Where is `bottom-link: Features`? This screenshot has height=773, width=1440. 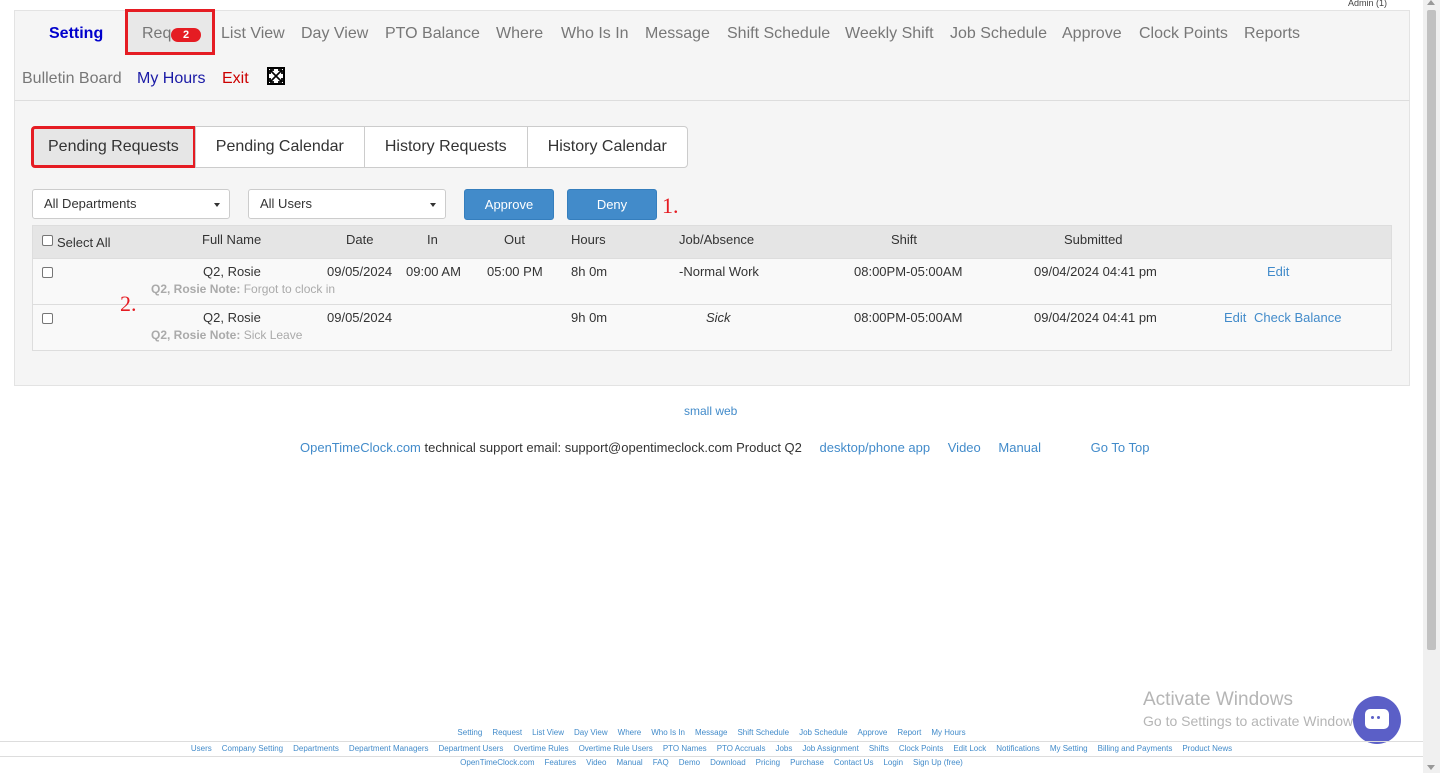 bottom-link: Features is located at coordinates (561, 762).